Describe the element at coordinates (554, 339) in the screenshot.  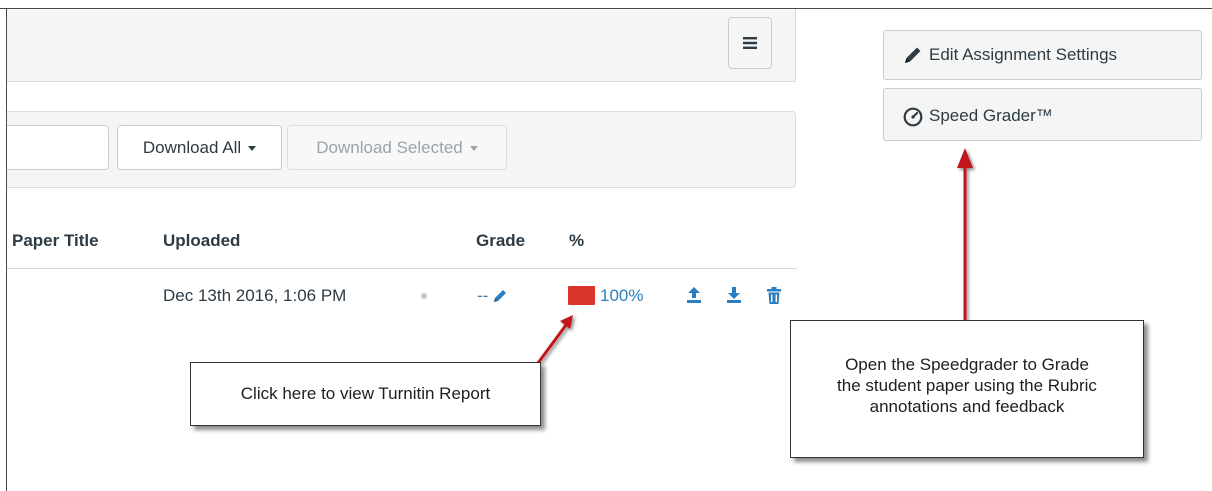
I see `turnitin-arrow` at that location.